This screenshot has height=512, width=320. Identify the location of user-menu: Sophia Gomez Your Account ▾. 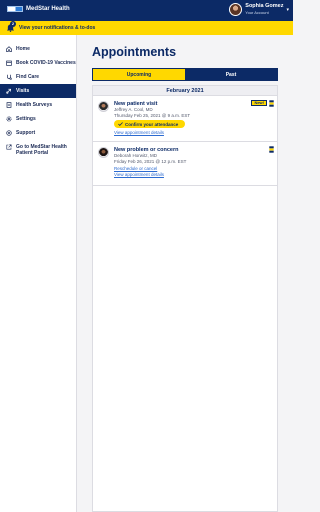
(259, 9).